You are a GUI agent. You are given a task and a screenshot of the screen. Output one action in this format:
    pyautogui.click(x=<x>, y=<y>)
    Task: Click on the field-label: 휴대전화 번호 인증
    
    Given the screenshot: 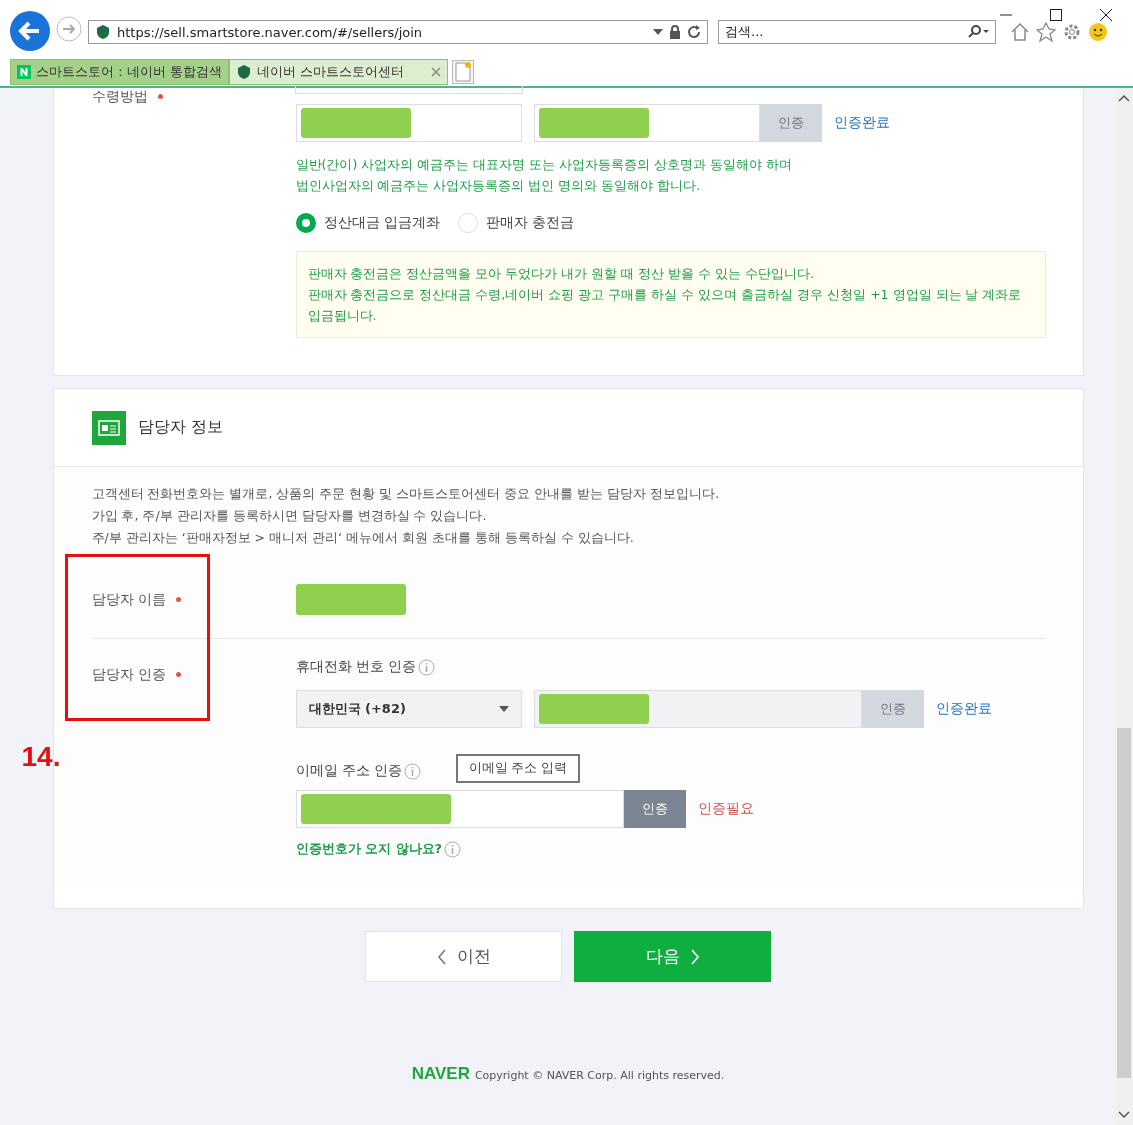 What is the action you would take?
    pyautogui.click(x=356, y=667)
    